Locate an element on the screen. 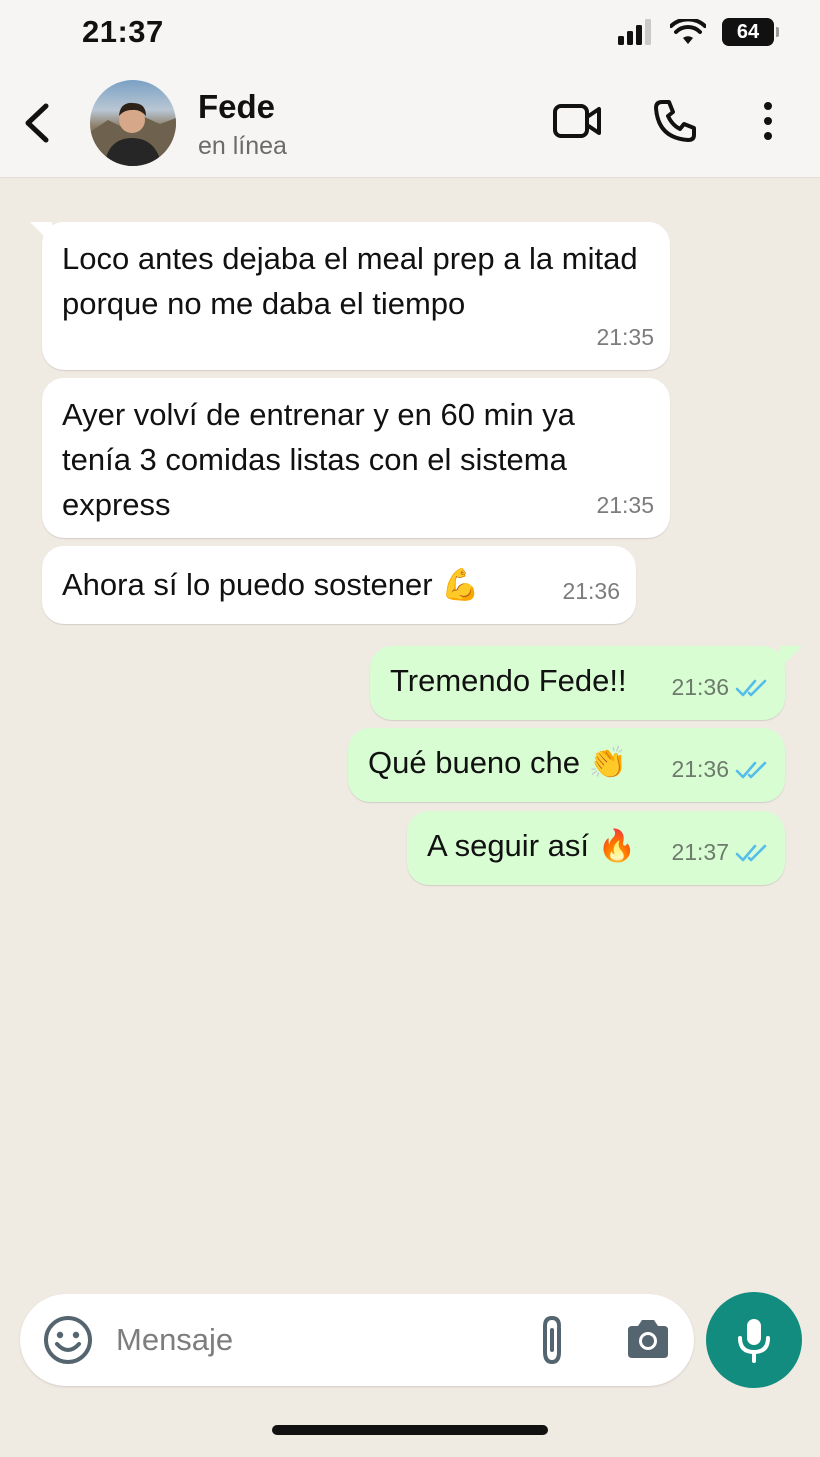 The height and width of the screenshot is (1457, 820). phone-icon is located at coordinates (675, 121).